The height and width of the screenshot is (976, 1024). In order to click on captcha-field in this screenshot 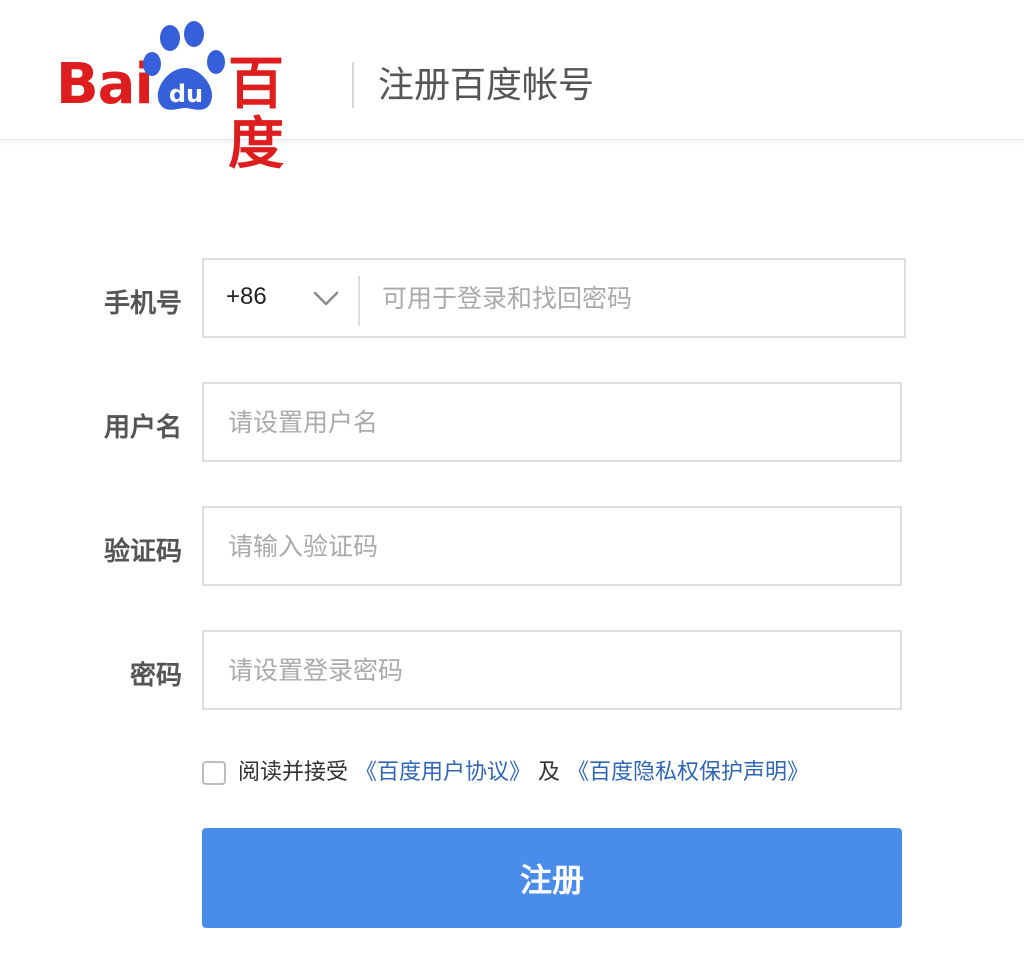, I will do `click(552, 546)`.